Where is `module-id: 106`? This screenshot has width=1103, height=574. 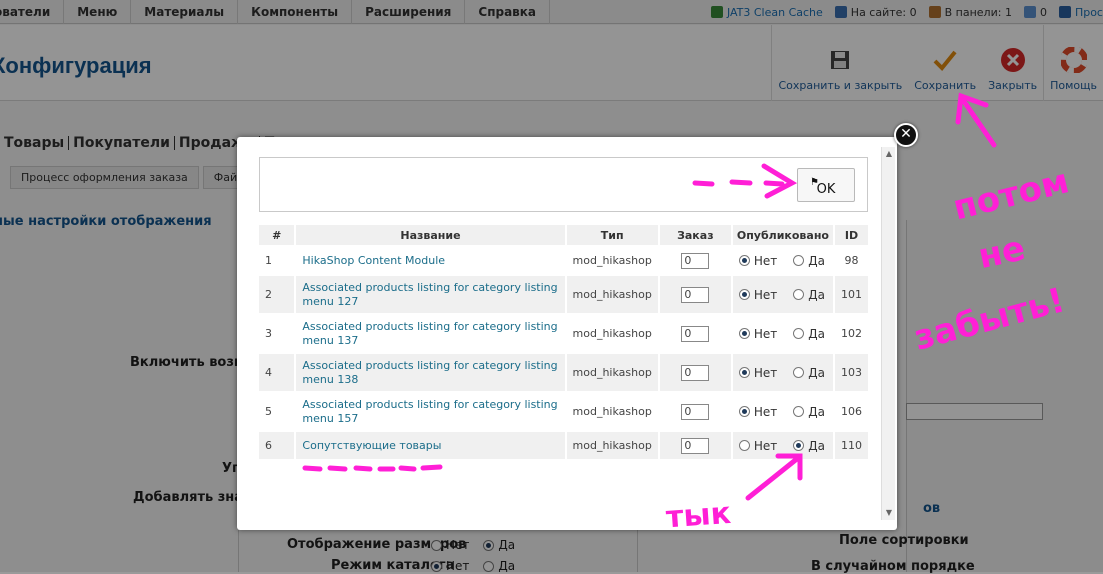 module-id: 106 is located at coordinates (851, 411).